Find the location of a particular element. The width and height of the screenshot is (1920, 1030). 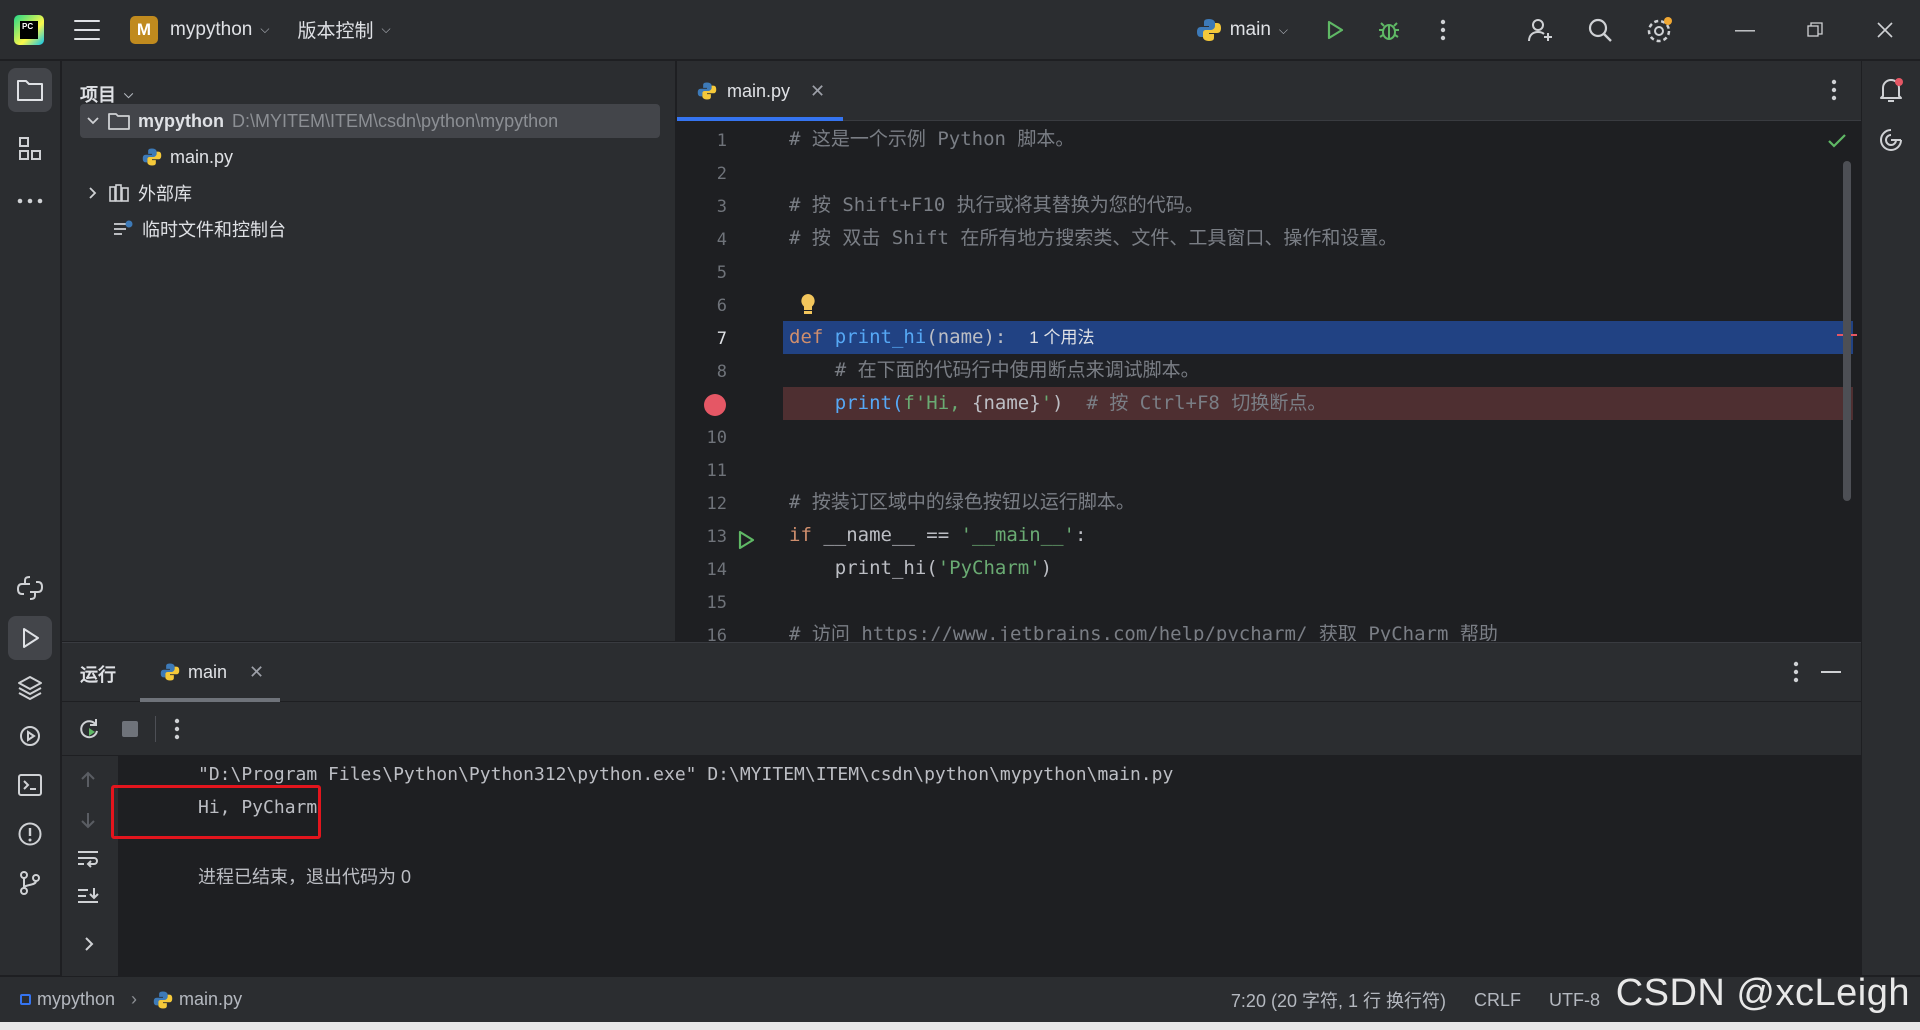

run-panel-header: 运行 main ✕ is located at coordinates (961, 672).